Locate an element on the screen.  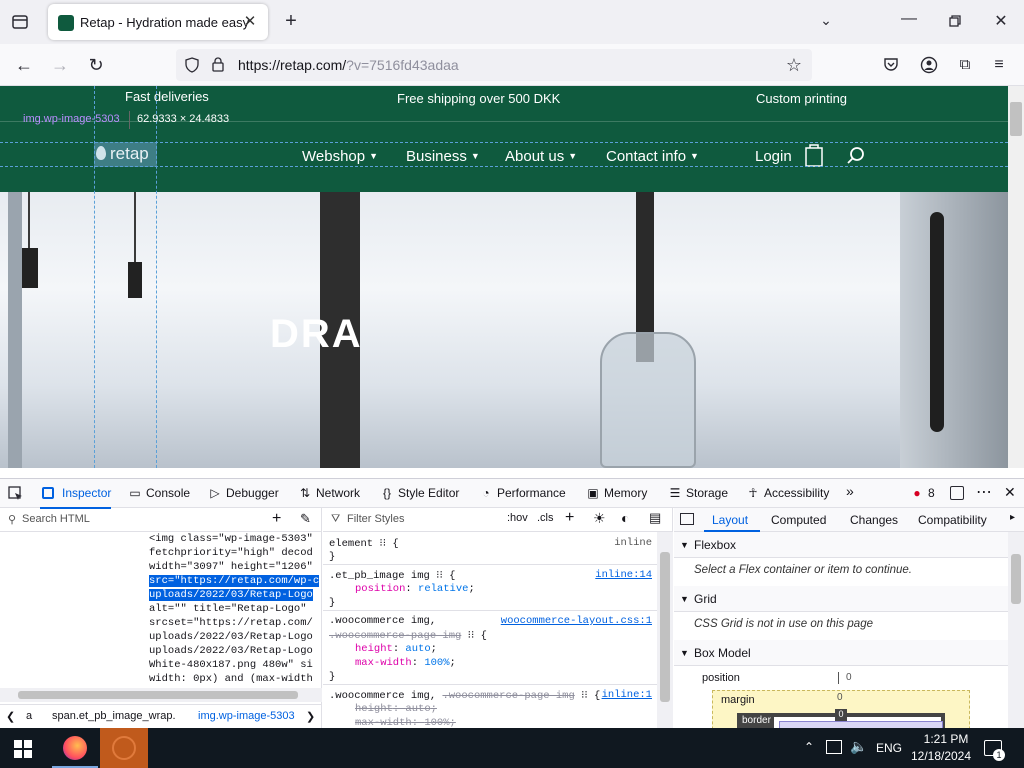
filter-styles-input: Filter Styles is located at coordinates (375, 519).